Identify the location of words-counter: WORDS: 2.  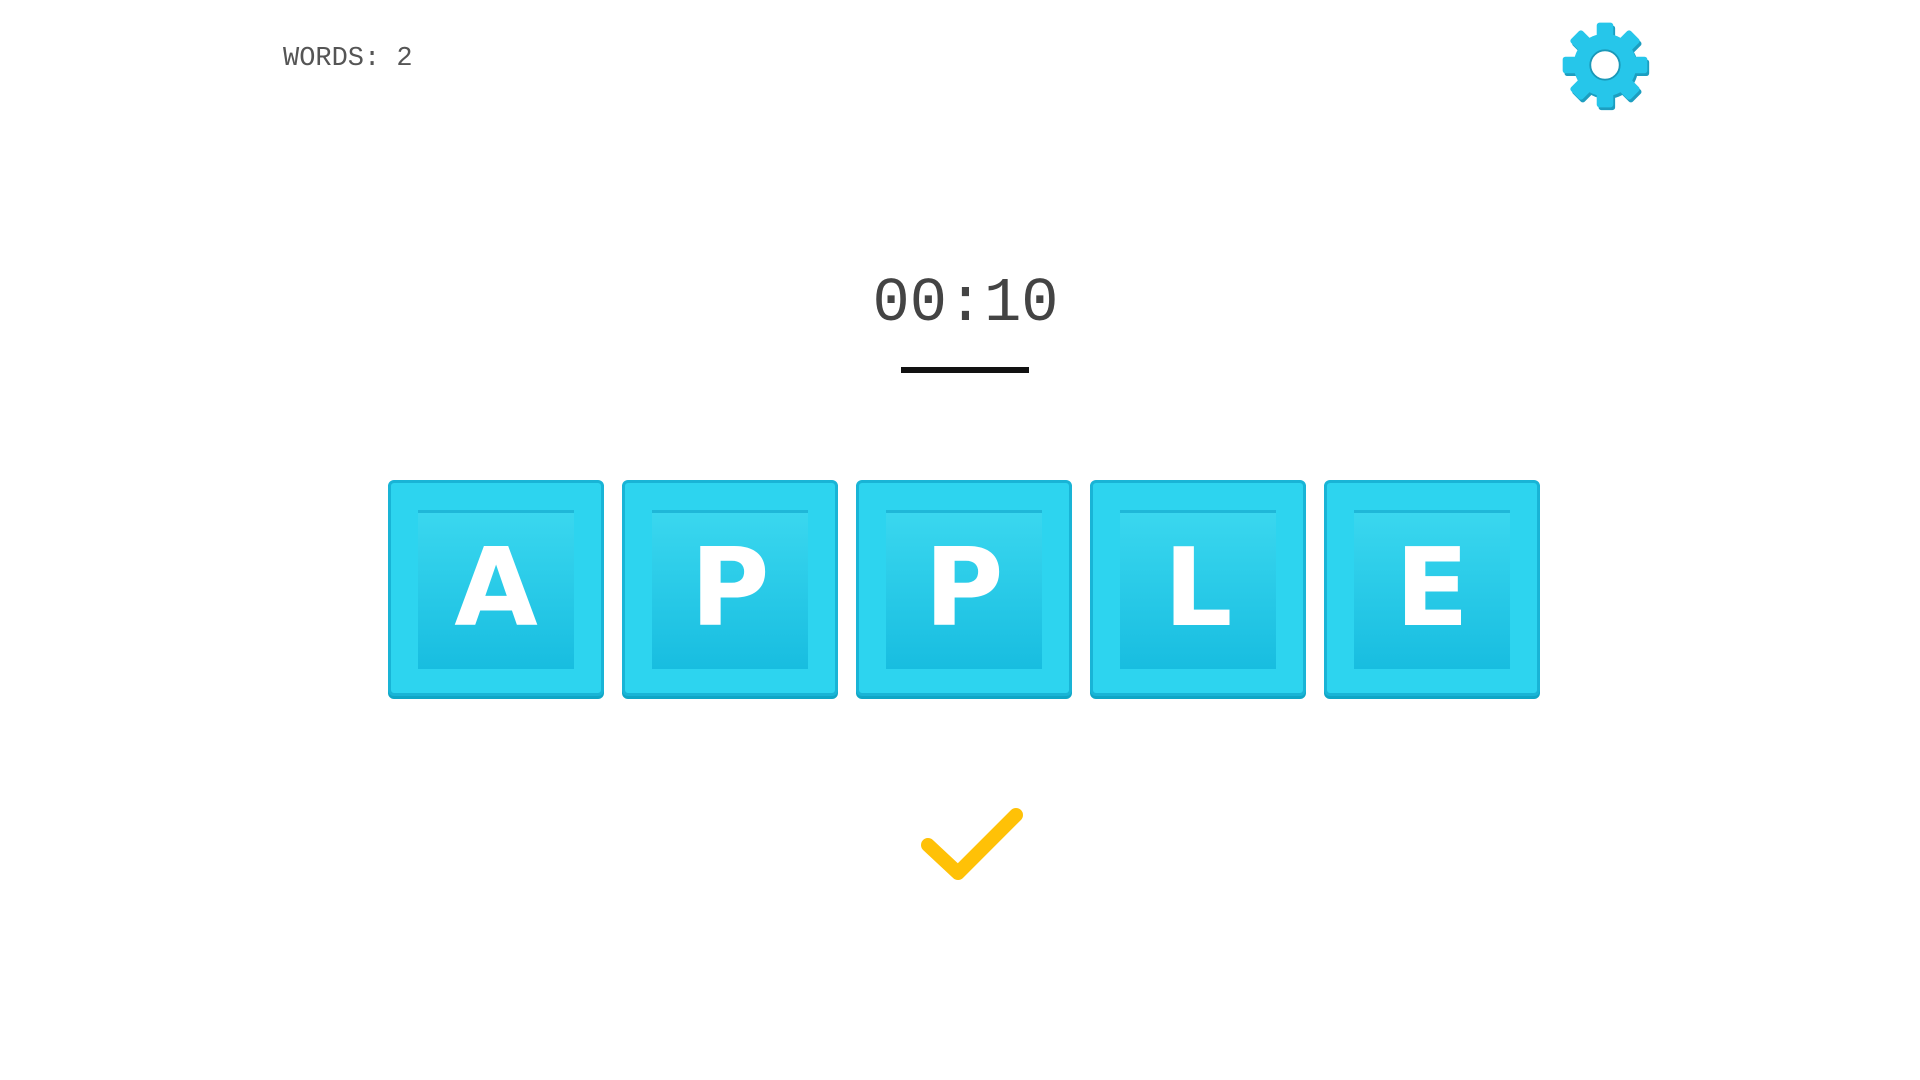
(348, 59).